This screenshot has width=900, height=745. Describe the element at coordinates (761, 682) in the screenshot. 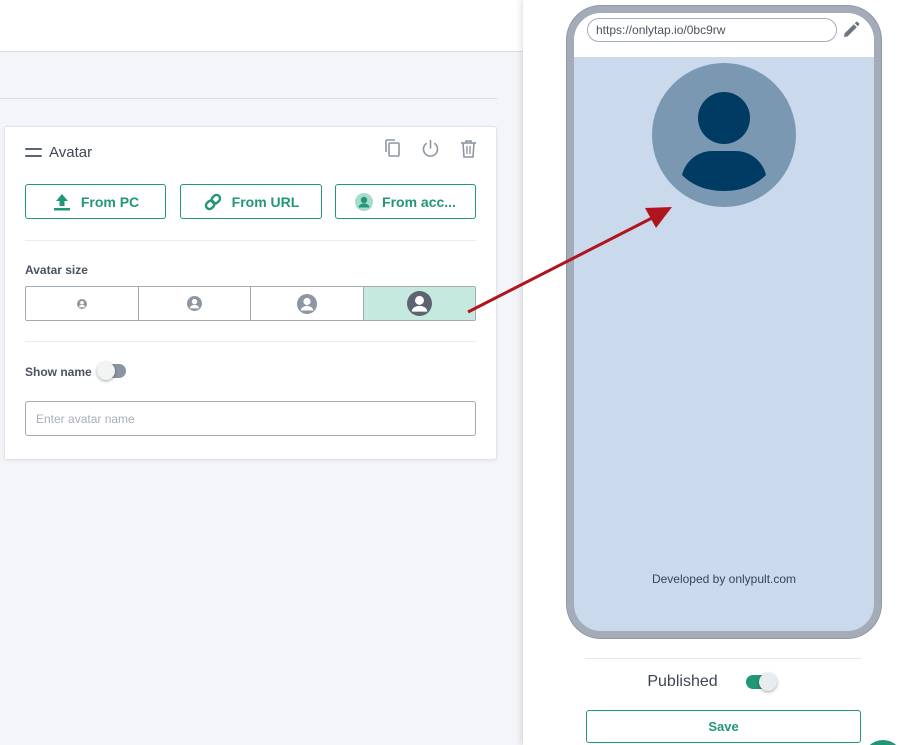

I see `published-toggle` at that location.